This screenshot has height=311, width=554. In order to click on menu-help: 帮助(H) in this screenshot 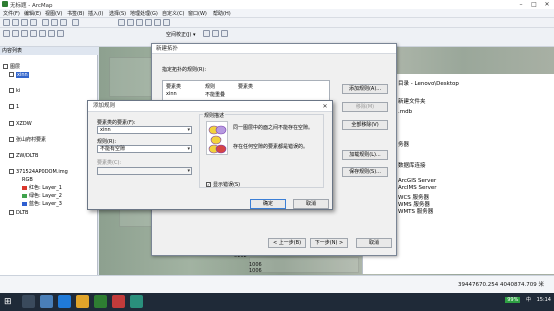, I will do `click(222, 13)`.